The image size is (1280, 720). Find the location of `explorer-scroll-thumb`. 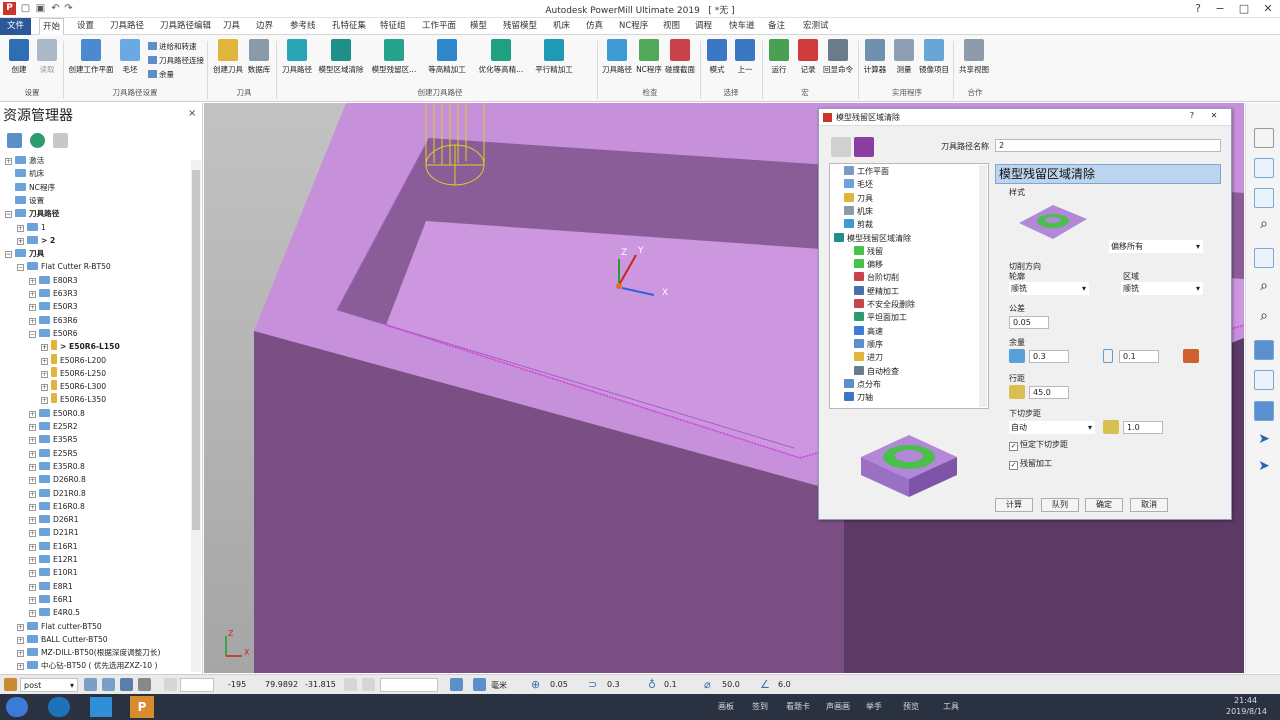

explorer-scroll-thumb is located at coordinates (196, 350).